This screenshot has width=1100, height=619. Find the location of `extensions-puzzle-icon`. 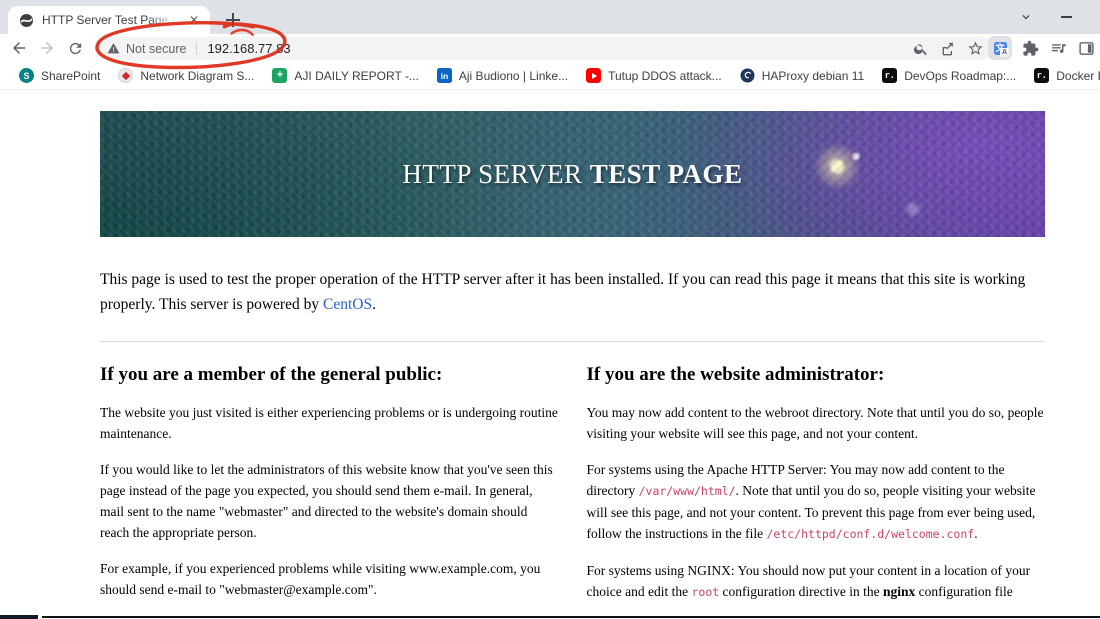

extensions-puzzle-icon is located at coordinates (1030, 48).